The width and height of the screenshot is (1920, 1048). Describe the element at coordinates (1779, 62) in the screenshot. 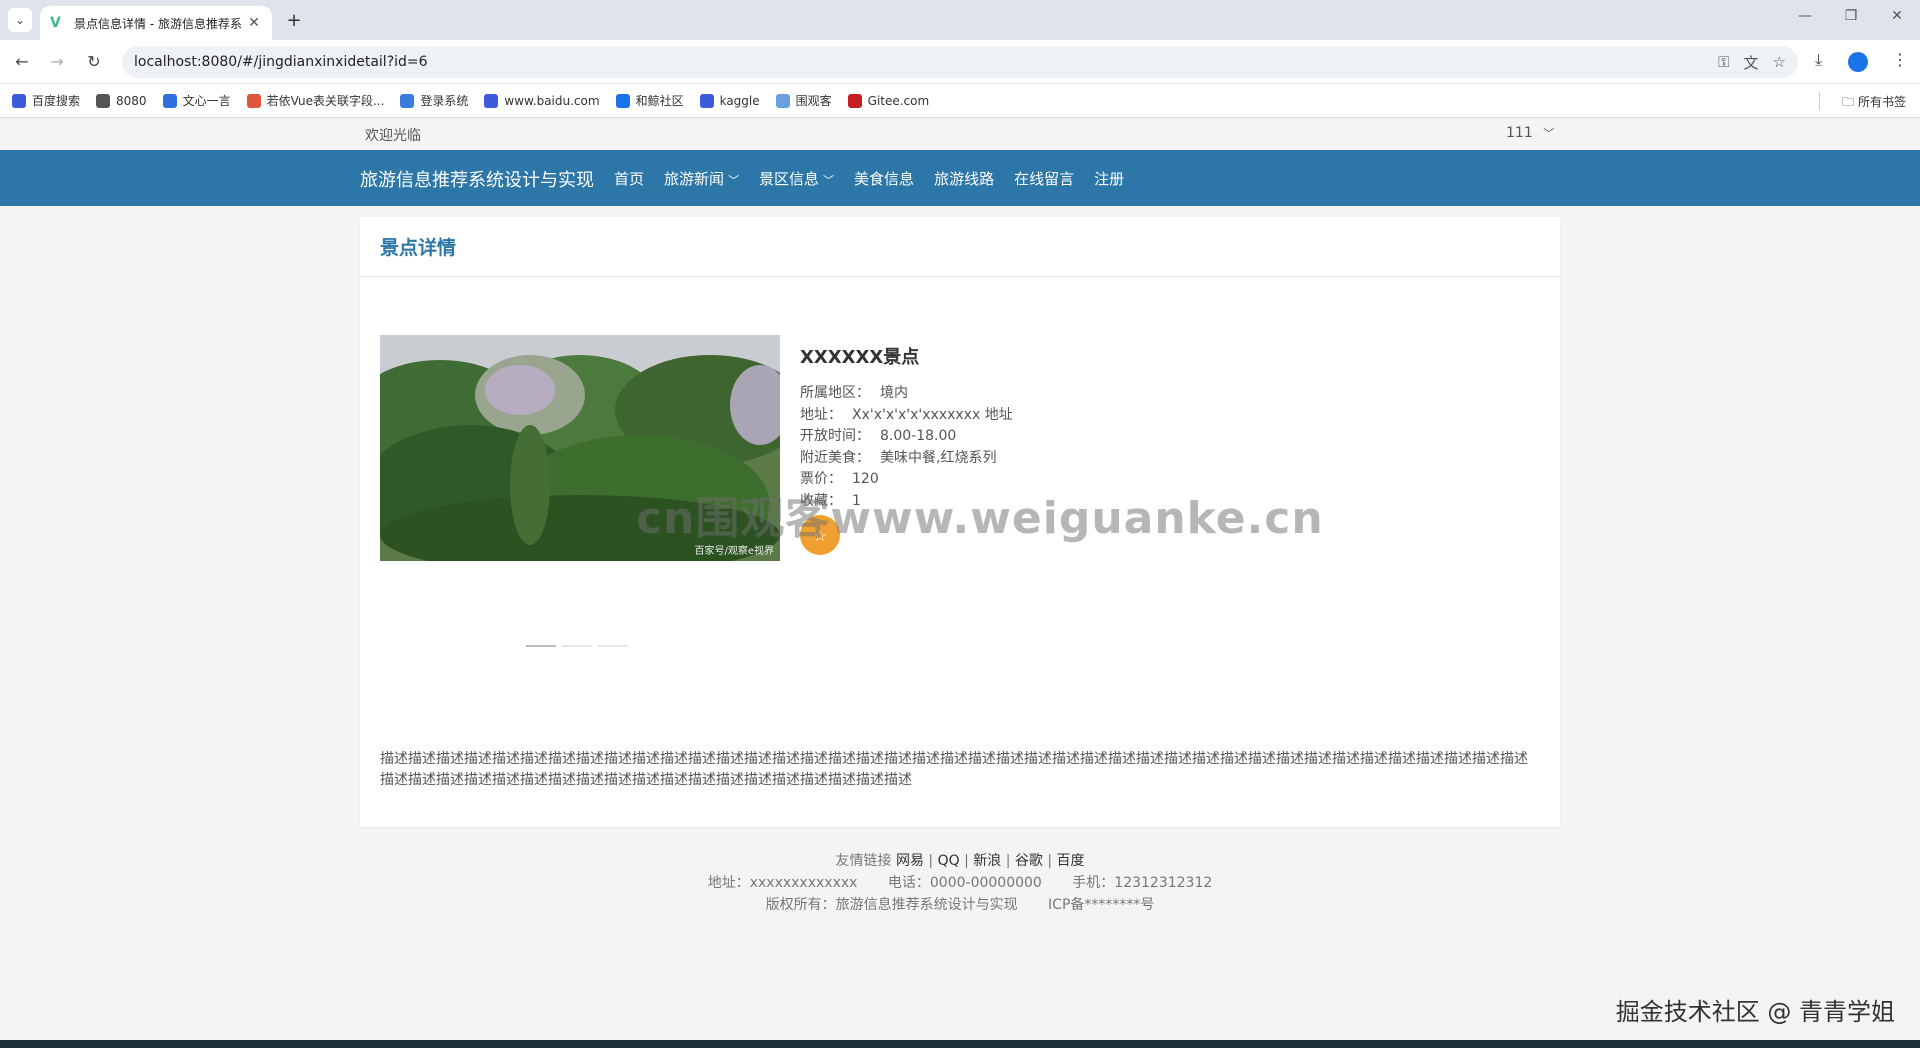

I see `bookmark-star-icon: ☆` at that location.